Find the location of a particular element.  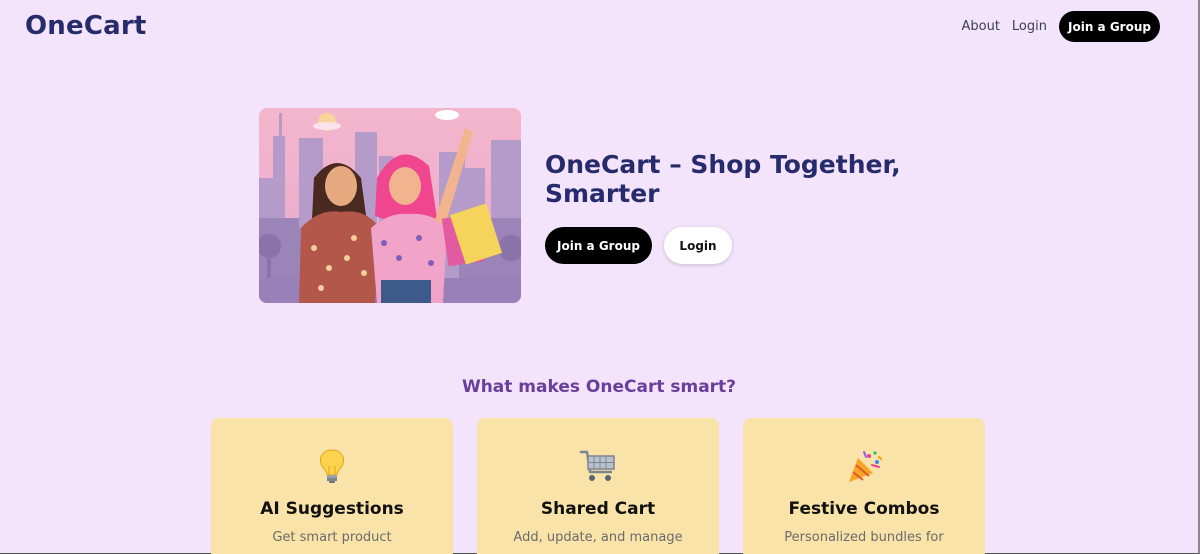

lightbulb-icon is located at coordinates (332, 468).